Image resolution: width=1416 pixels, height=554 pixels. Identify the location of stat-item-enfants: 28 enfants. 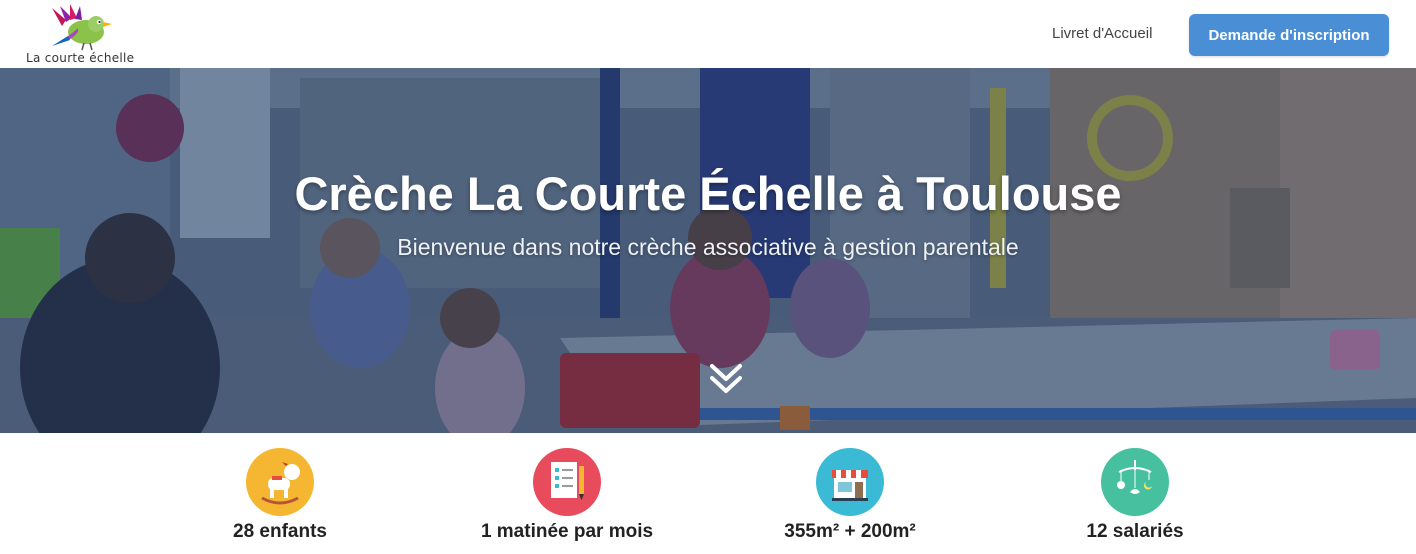
(280, 493).